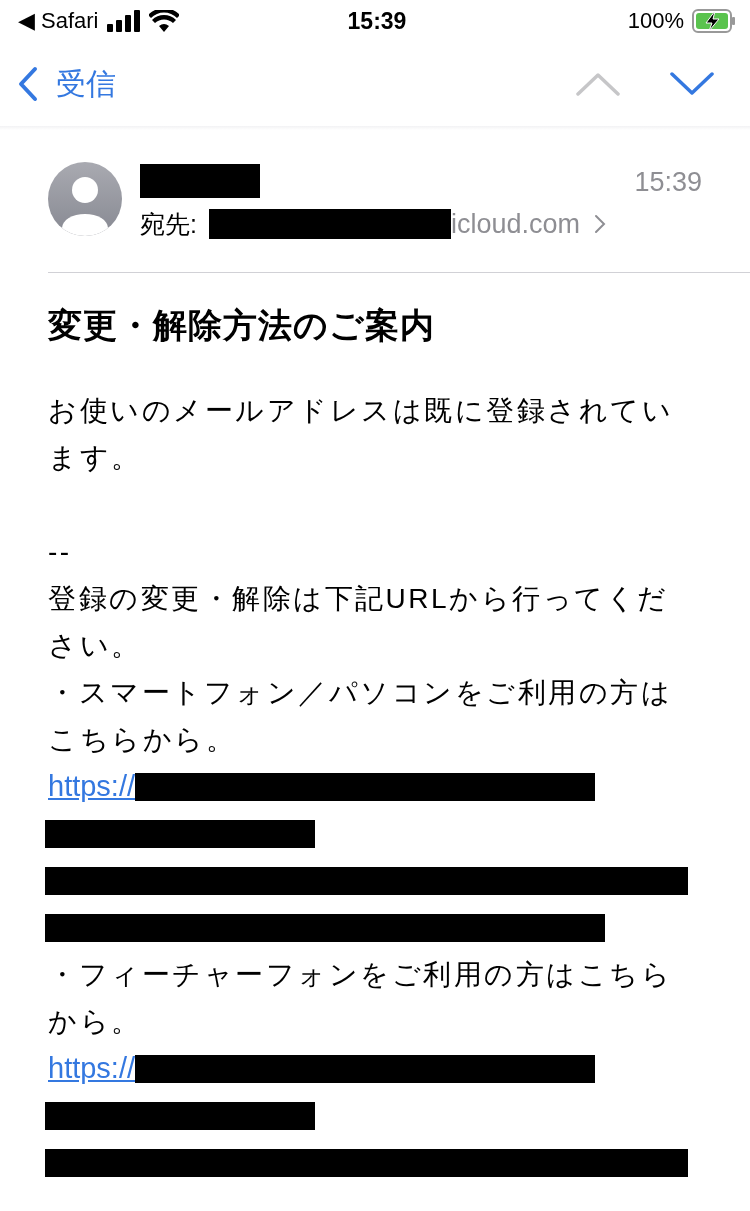 This screenshot has height=1211, width=750. I want to click on back-app-label: ◀ Safari, so click(58, 21).